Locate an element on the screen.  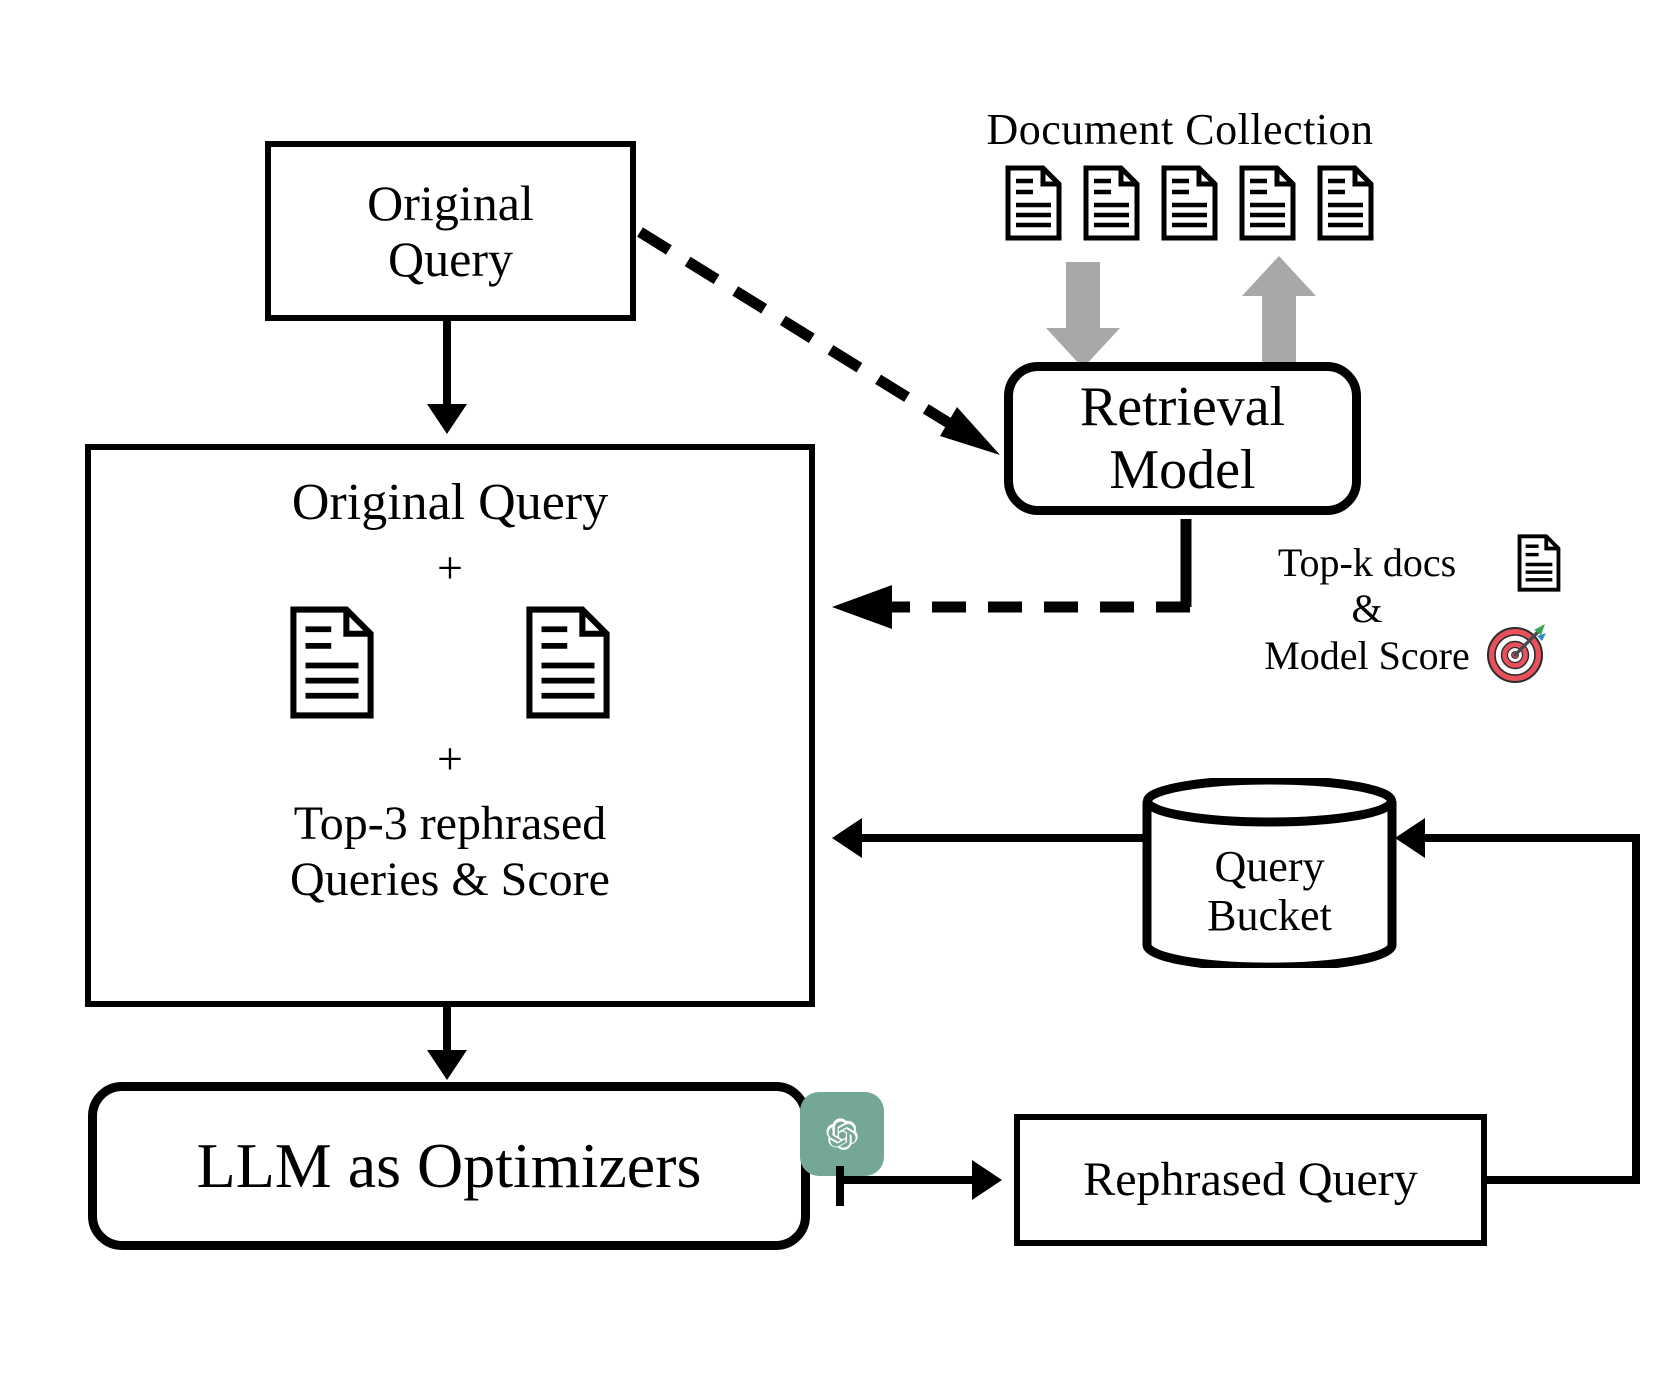
combined-plus-2: + is located at coordinates (450, 758).